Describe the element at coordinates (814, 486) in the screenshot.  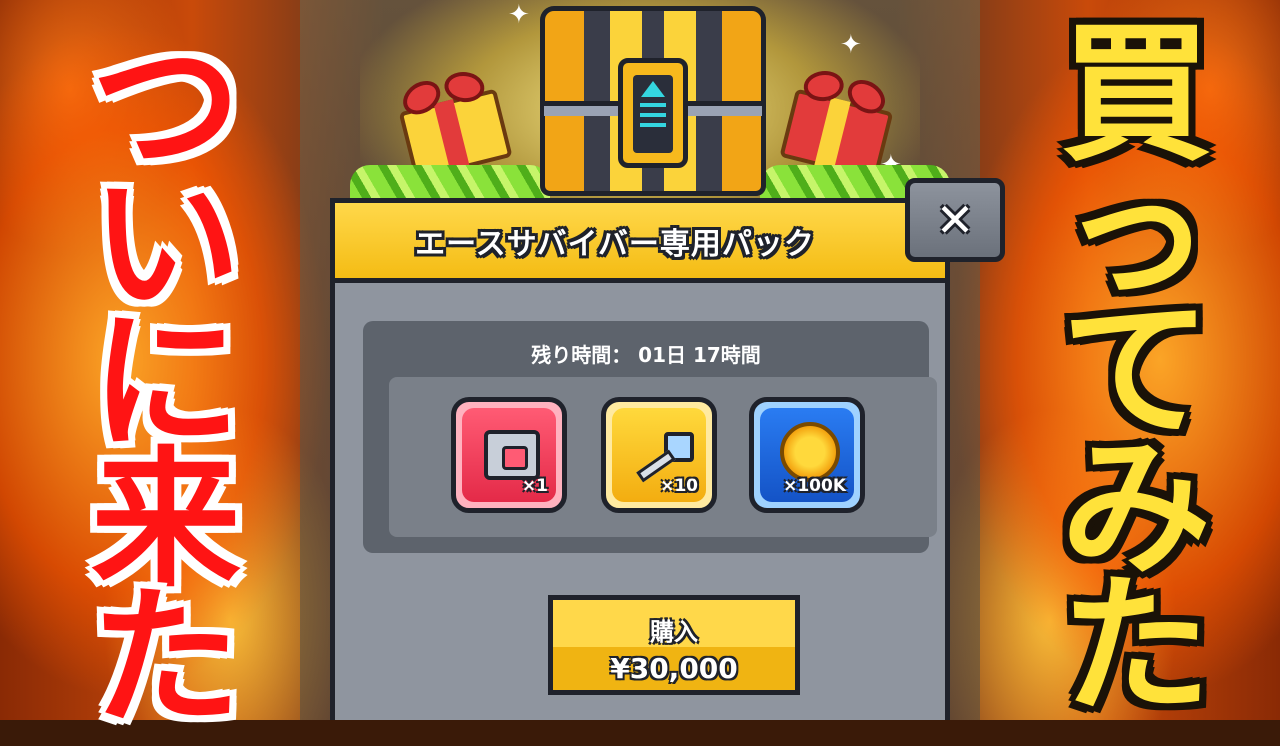
I see `item-quantity: ×100K` at that location.